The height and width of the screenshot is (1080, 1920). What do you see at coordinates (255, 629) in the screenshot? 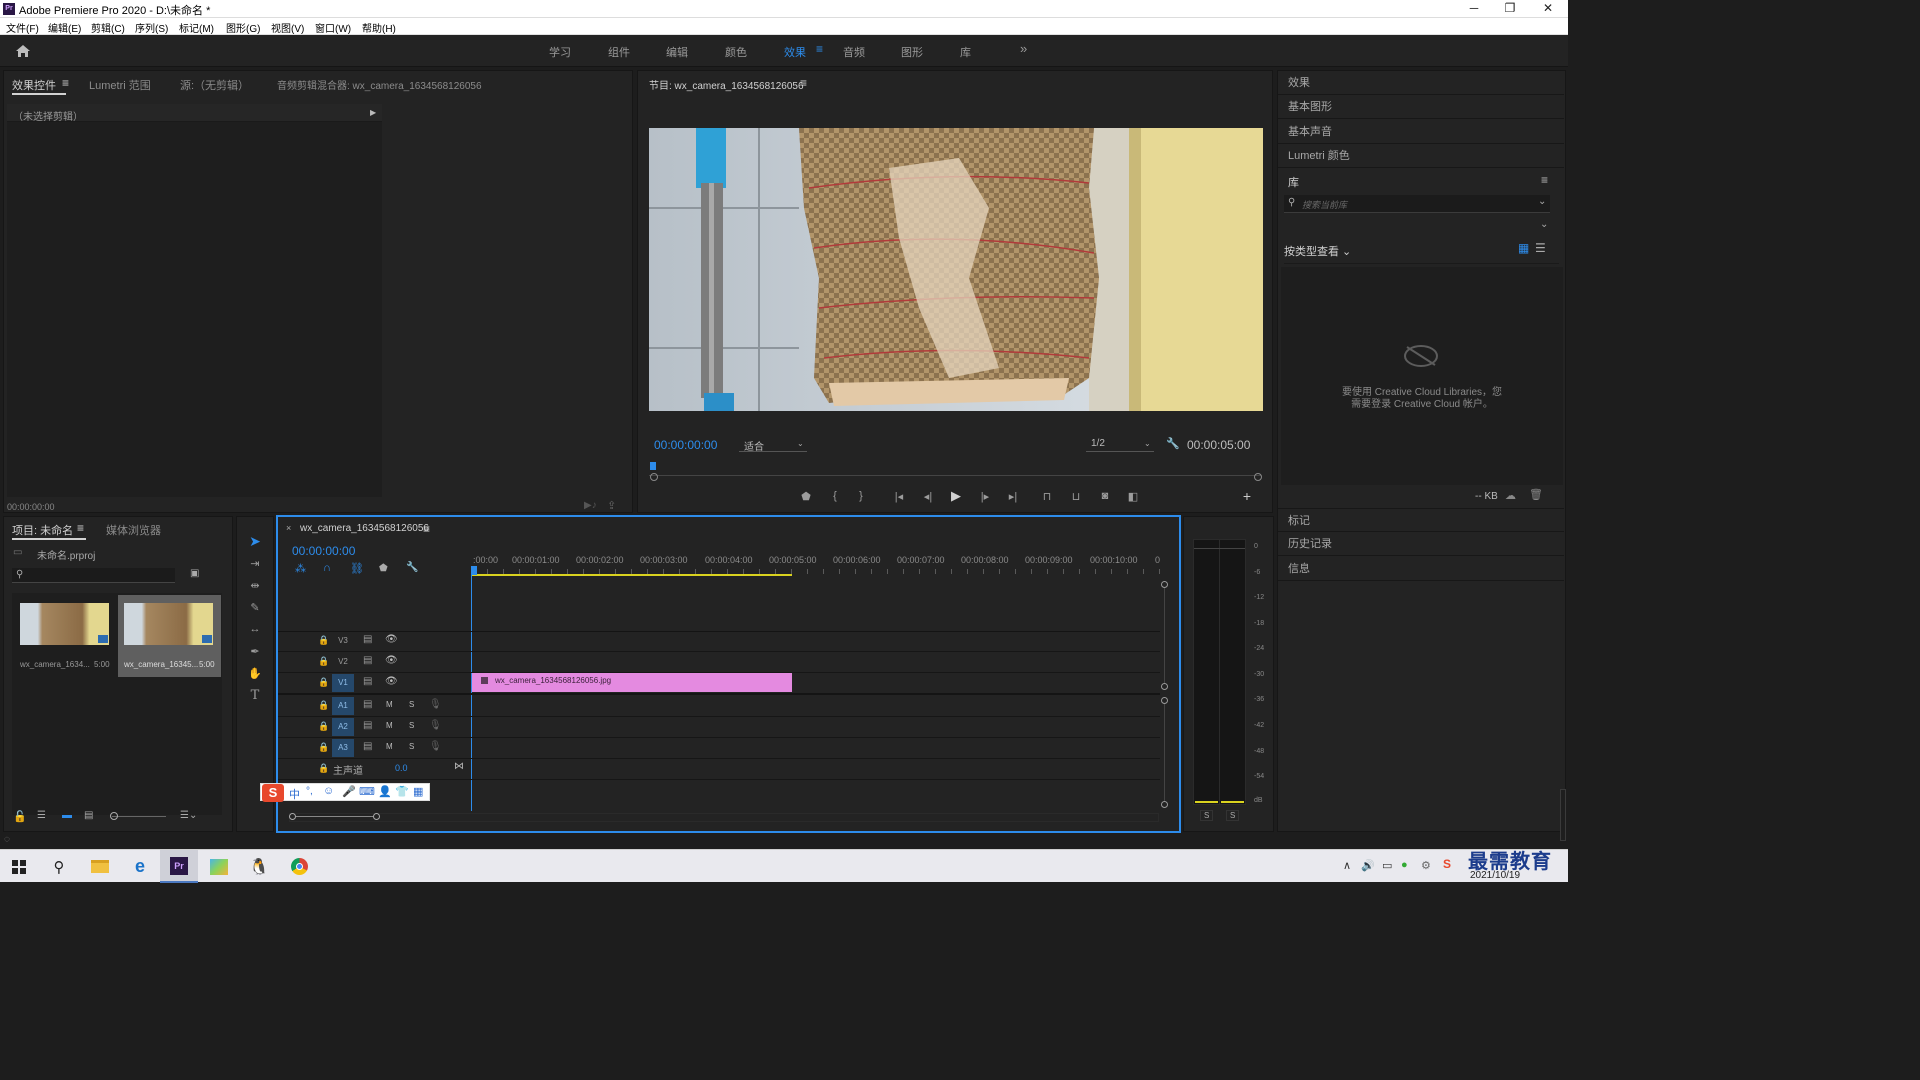
I see `slip-tool-icon: ↔` at bounding box center [255, 629].